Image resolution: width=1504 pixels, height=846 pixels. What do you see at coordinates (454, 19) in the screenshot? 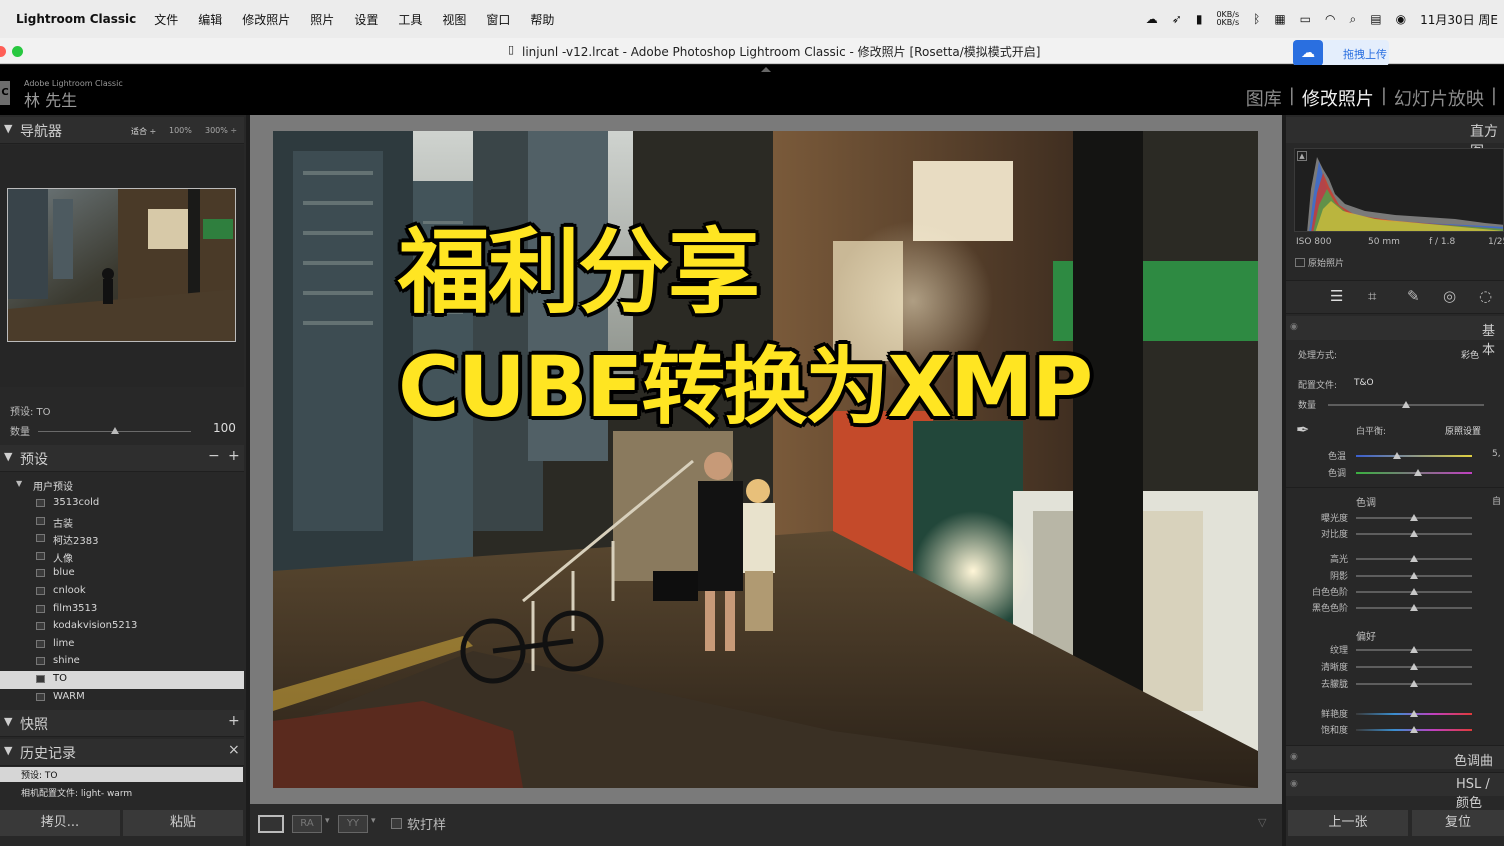
I see `menu-view: 视图` at bounding box center [454, 19].